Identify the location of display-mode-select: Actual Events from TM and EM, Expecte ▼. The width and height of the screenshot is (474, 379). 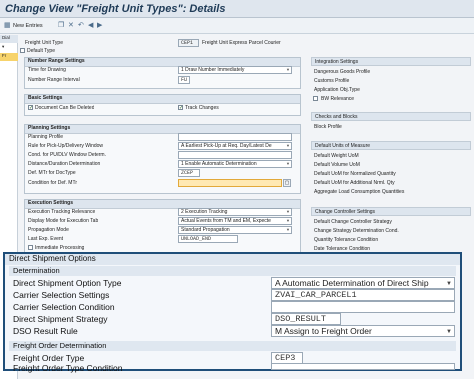
(235, 221).